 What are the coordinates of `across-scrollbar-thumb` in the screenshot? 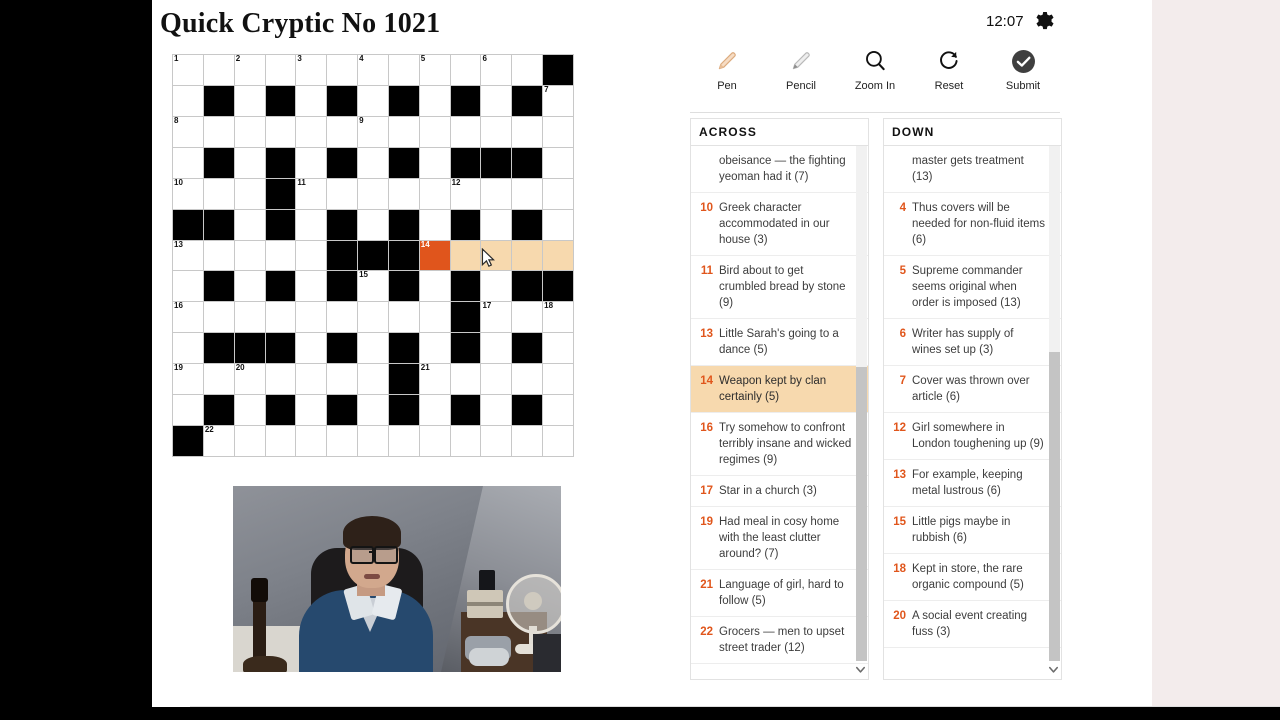 It's located at (861, 514).